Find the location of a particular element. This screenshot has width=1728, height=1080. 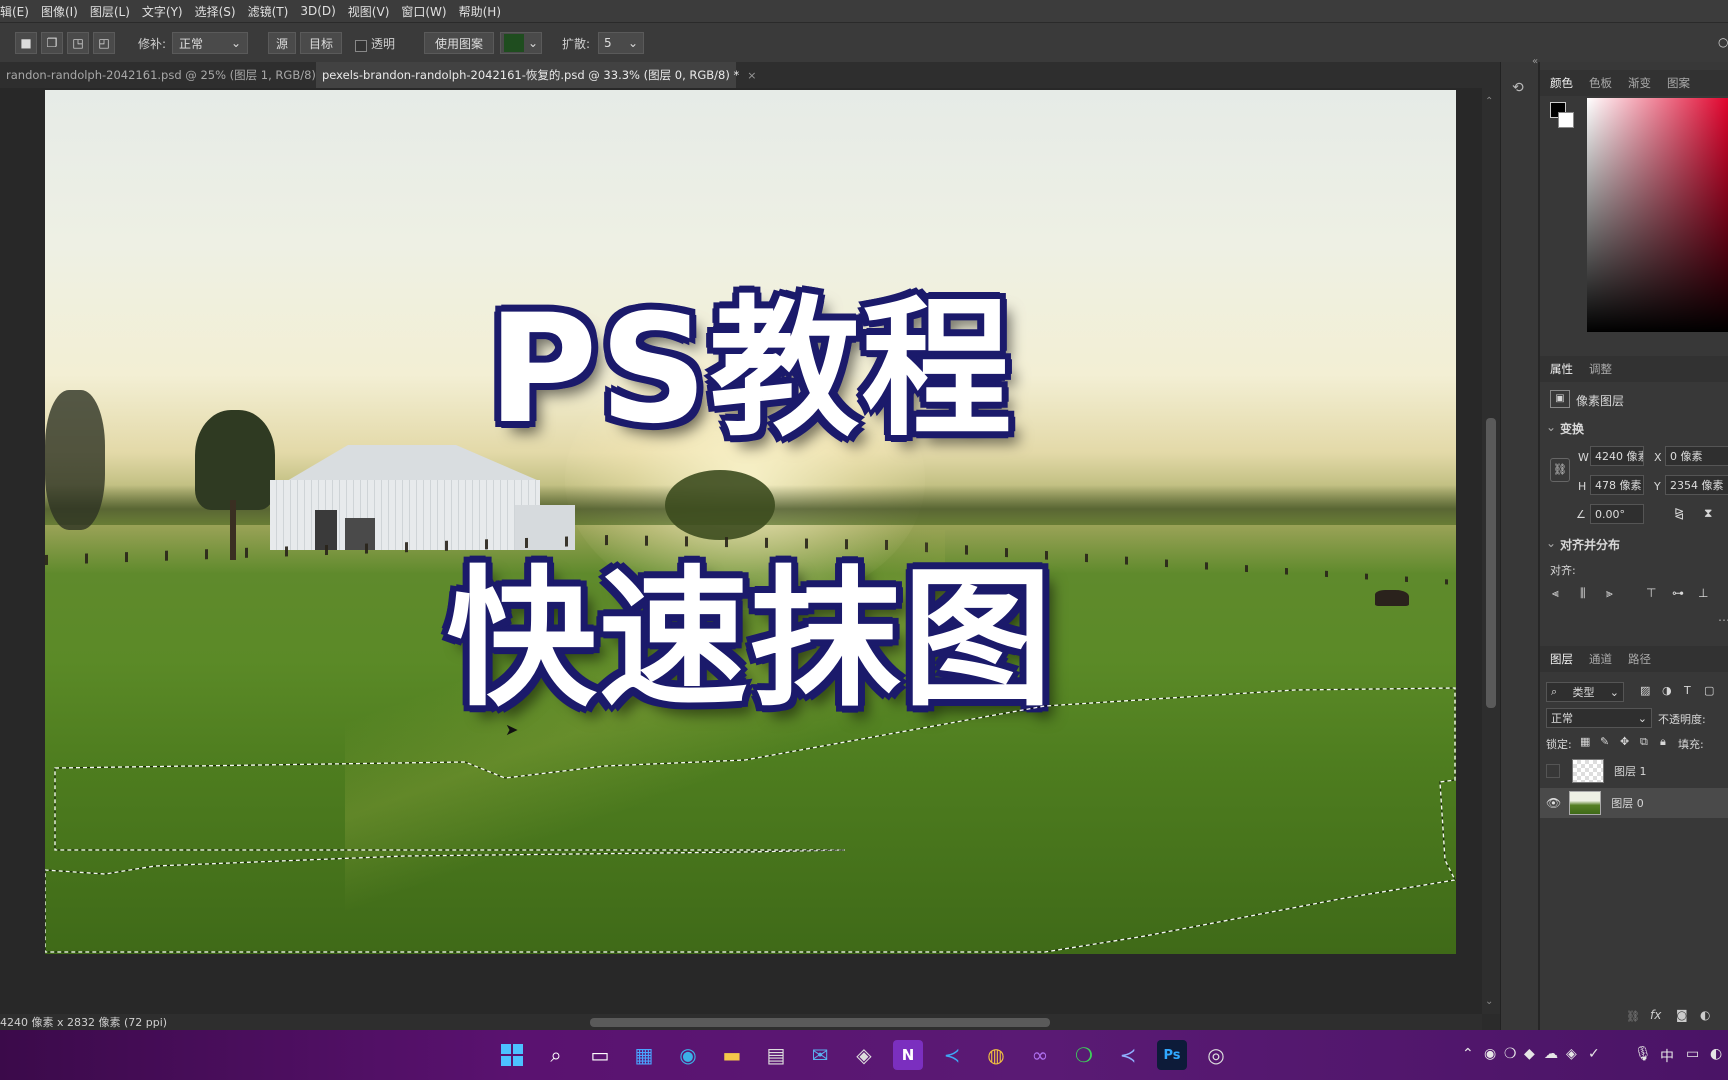

lock-position-icon: ✥ is located at coordinates (1624, 741).